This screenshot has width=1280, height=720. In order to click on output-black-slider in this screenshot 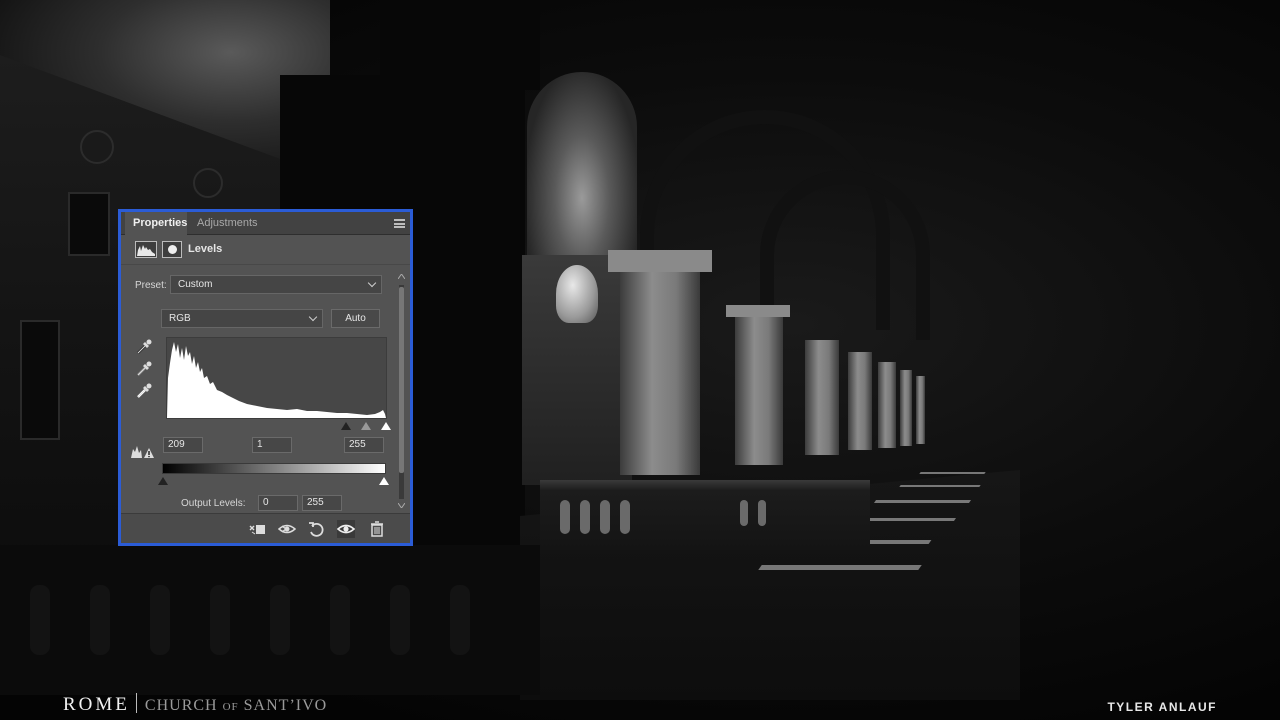, I will do `click(163, 481)`.